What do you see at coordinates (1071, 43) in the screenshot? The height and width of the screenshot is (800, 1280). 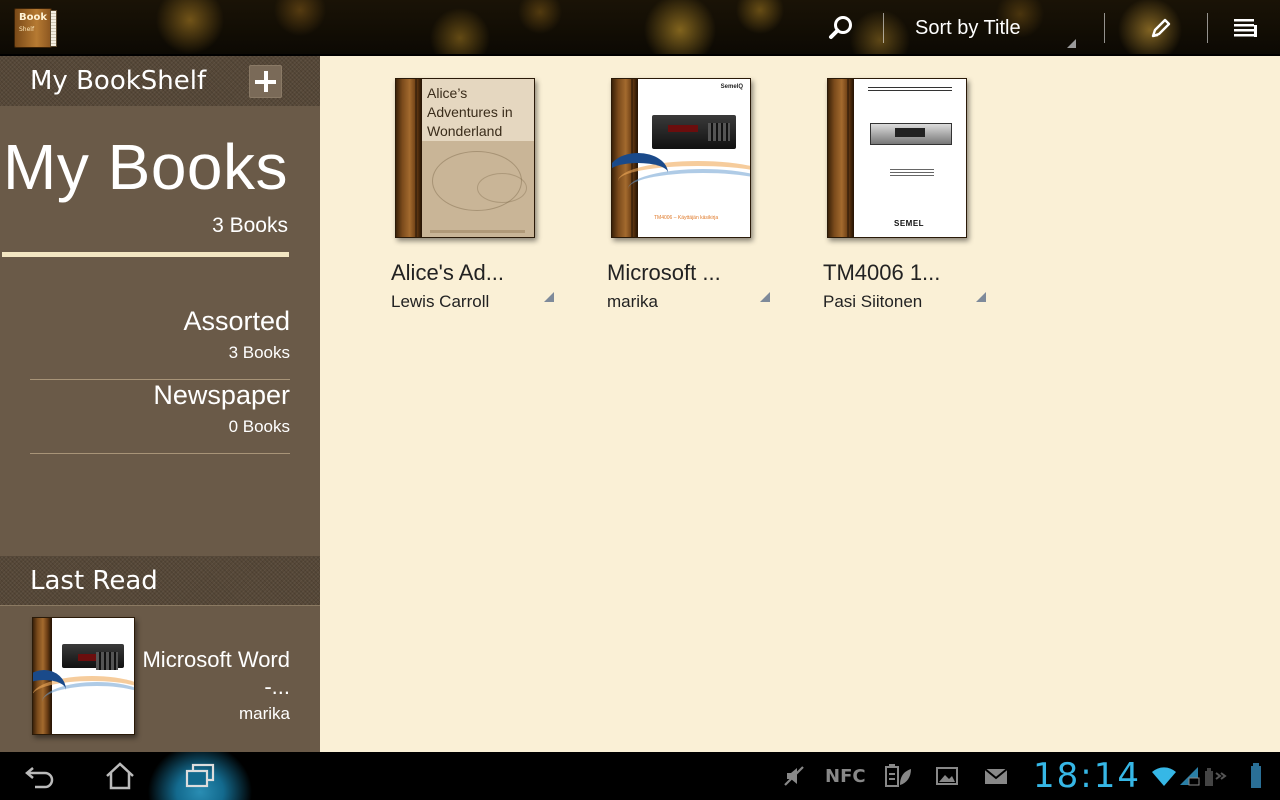 I see `dropdown-corner-icon` at bounding box center [1071, 43].